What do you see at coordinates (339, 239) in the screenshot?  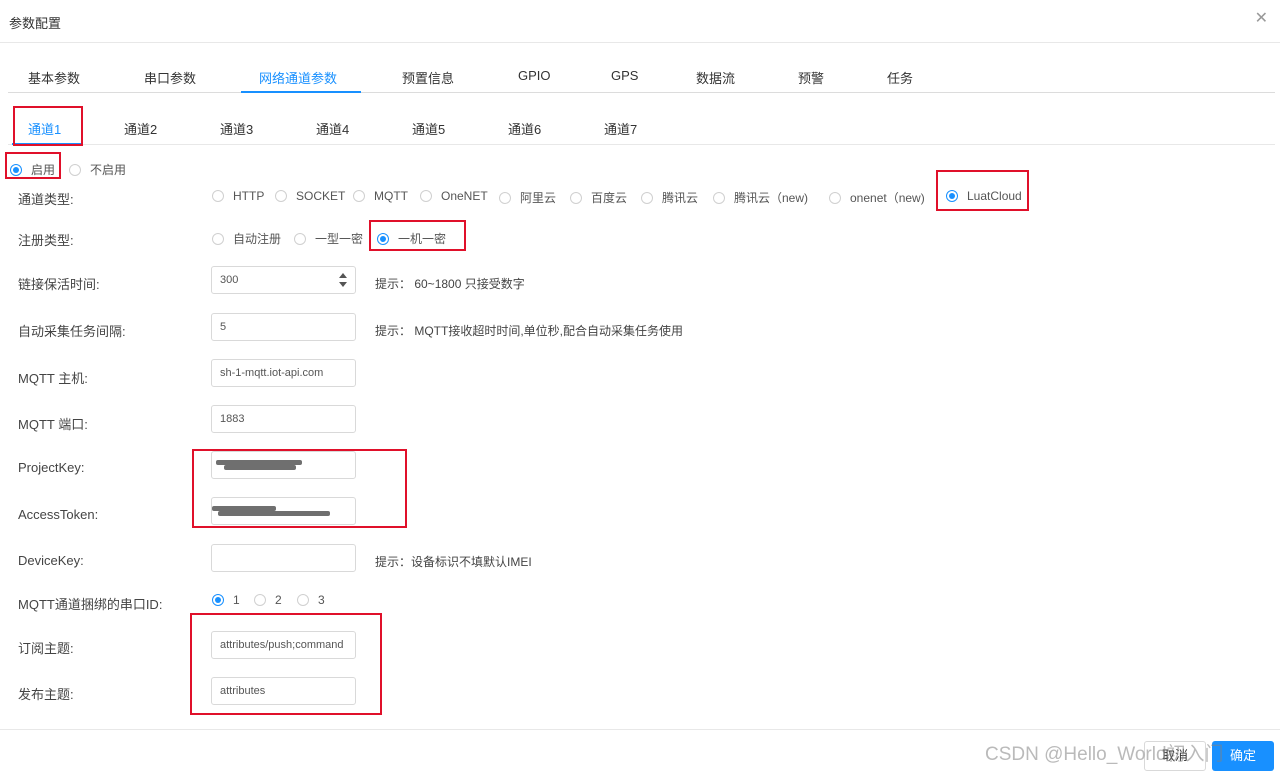 I see `radio-label: 一型一密` at bounding box center [339, 239].